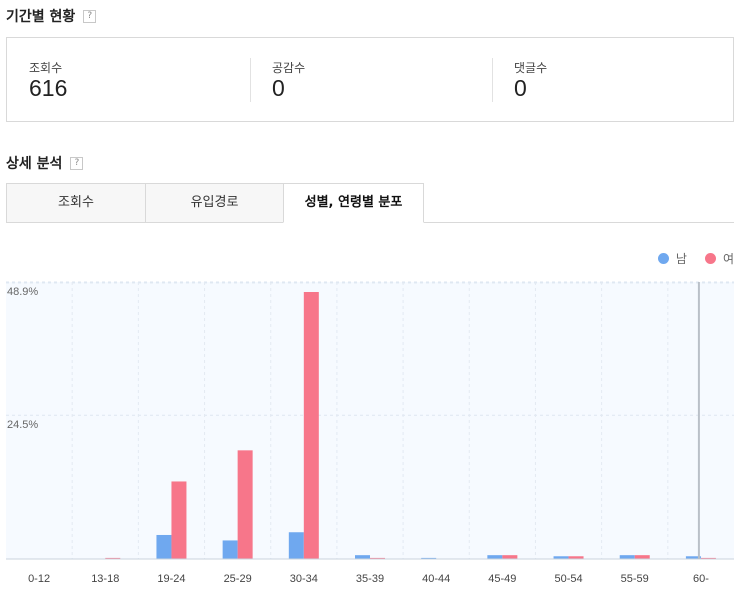  I want to click on x-tick-label: 35-39, so click(370, 579).